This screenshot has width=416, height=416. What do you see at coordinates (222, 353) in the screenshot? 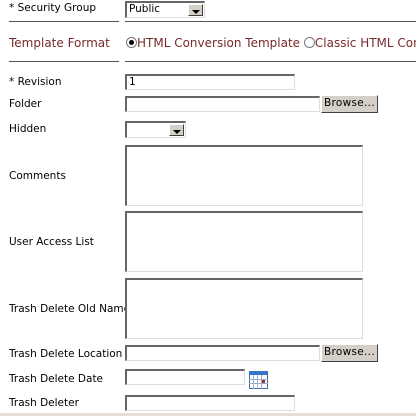
I see `trash-delete-location-input` at bounding box center [222, 353].